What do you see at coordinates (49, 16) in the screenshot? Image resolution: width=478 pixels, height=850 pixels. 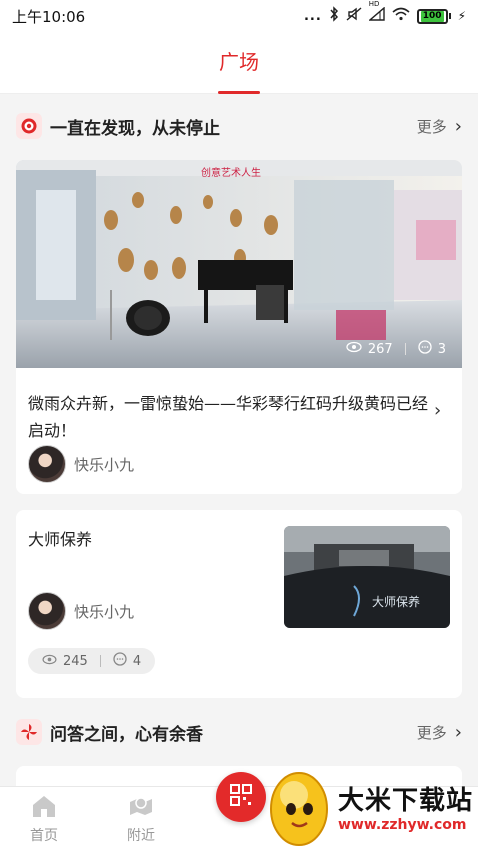 I see `status-time: 上午10:06` at bounding box center [49, 16].